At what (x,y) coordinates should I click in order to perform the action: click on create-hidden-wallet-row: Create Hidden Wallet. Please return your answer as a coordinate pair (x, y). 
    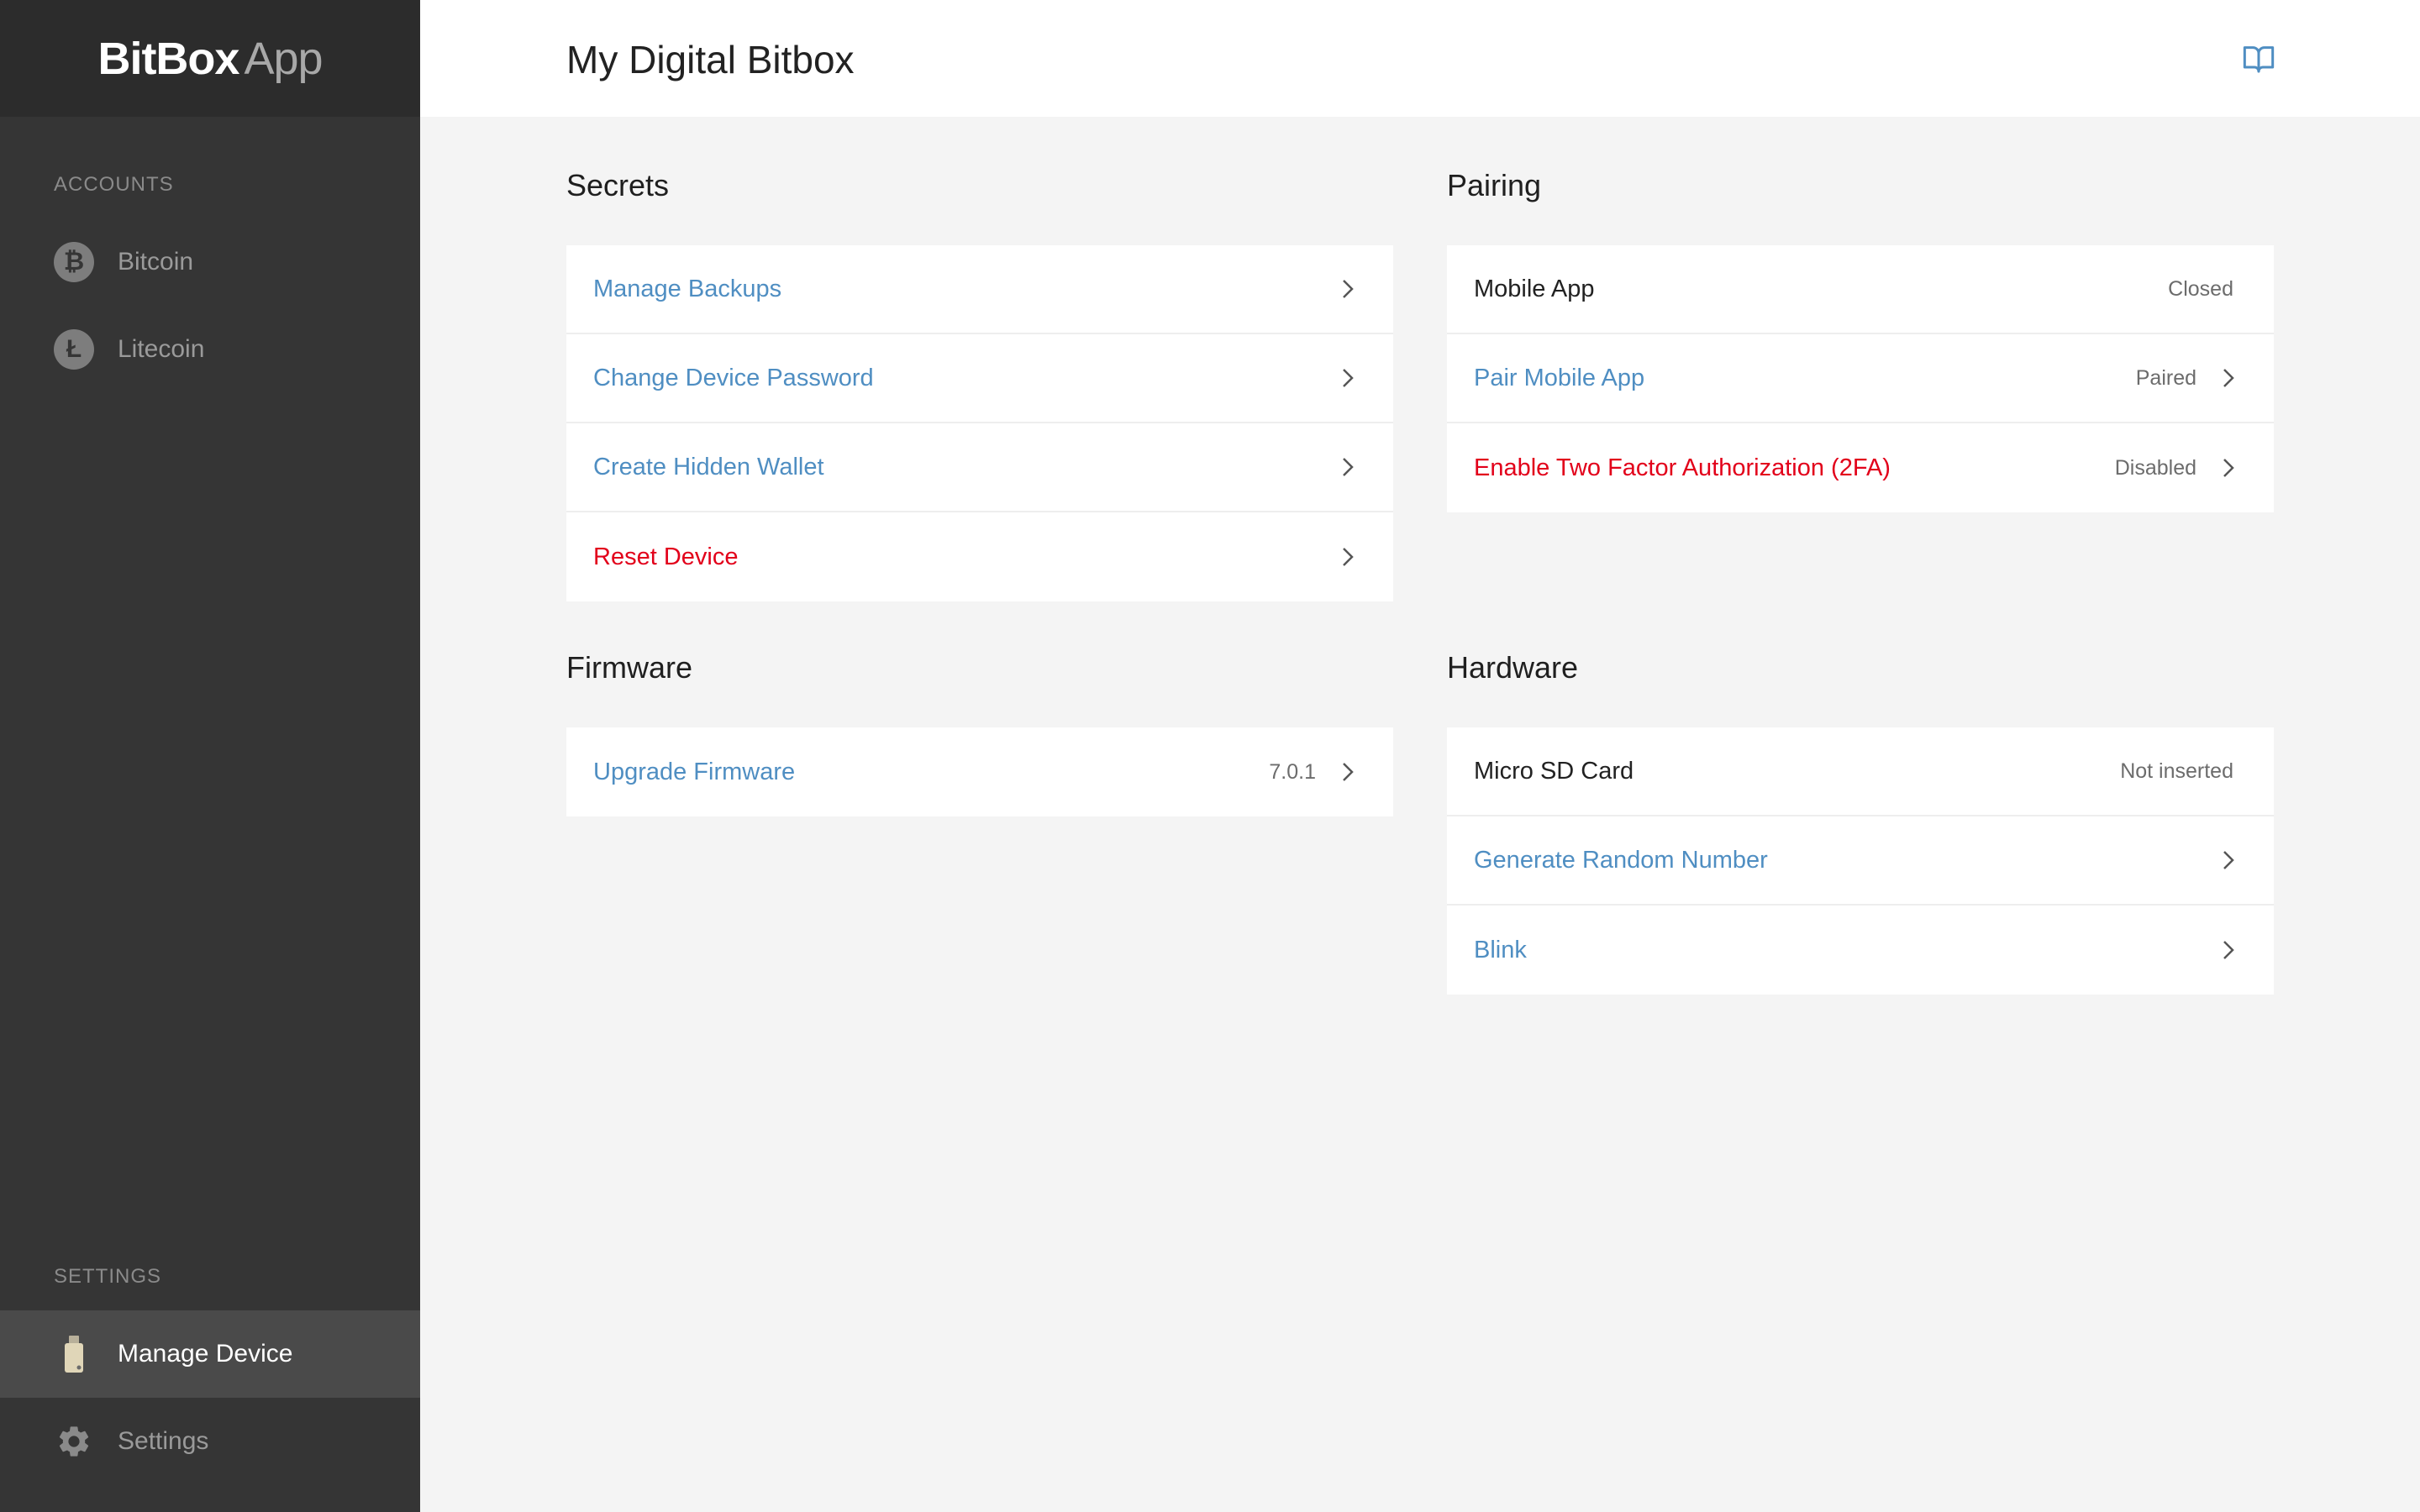
    Looking at the image, I should click on (980, 467).